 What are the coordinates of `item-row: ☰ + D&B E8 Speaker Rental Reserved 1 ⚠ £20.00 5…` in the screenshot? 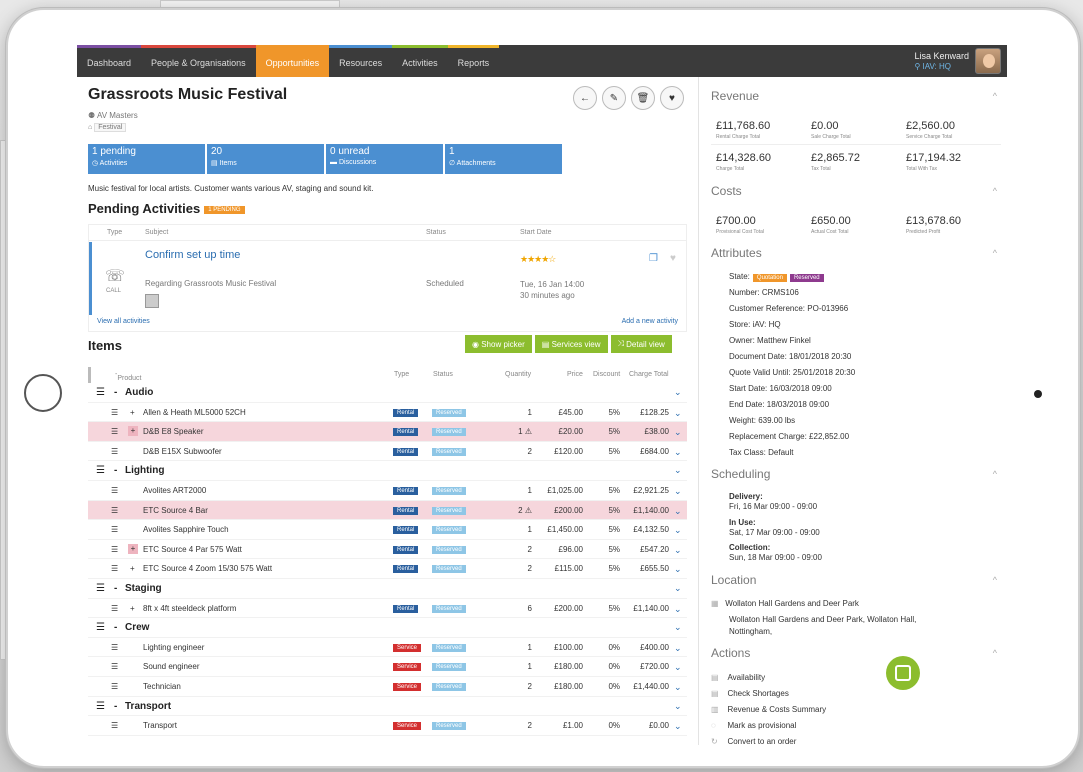 It's located at (387, 432).